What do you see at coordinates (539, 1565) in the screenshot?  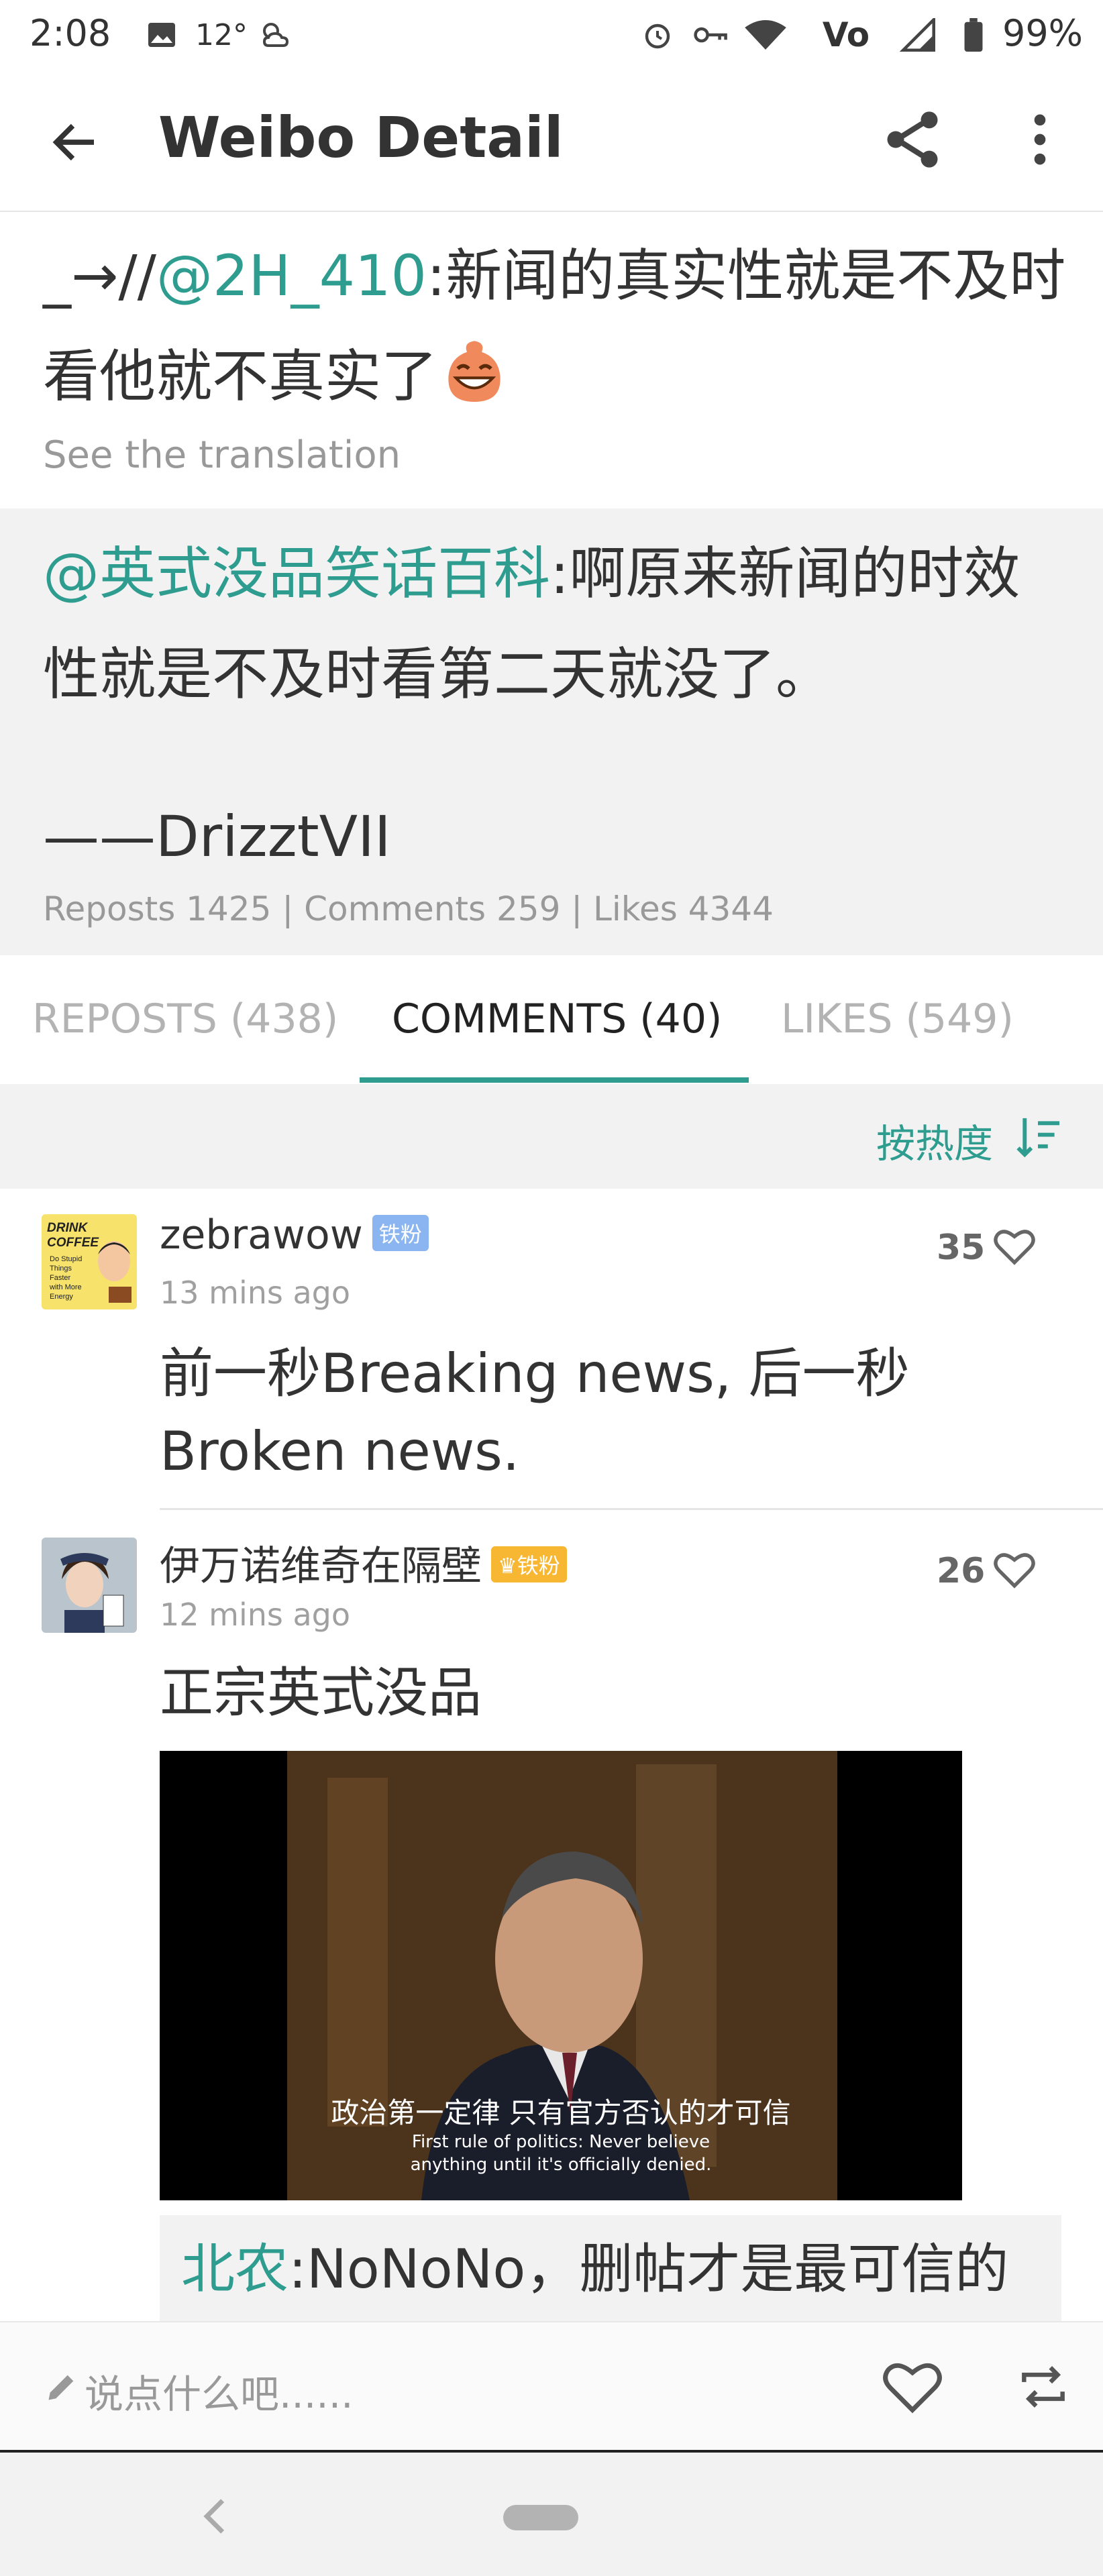 I see `fan-badge-label: 铁粉` at bounding box center [539, 1565].